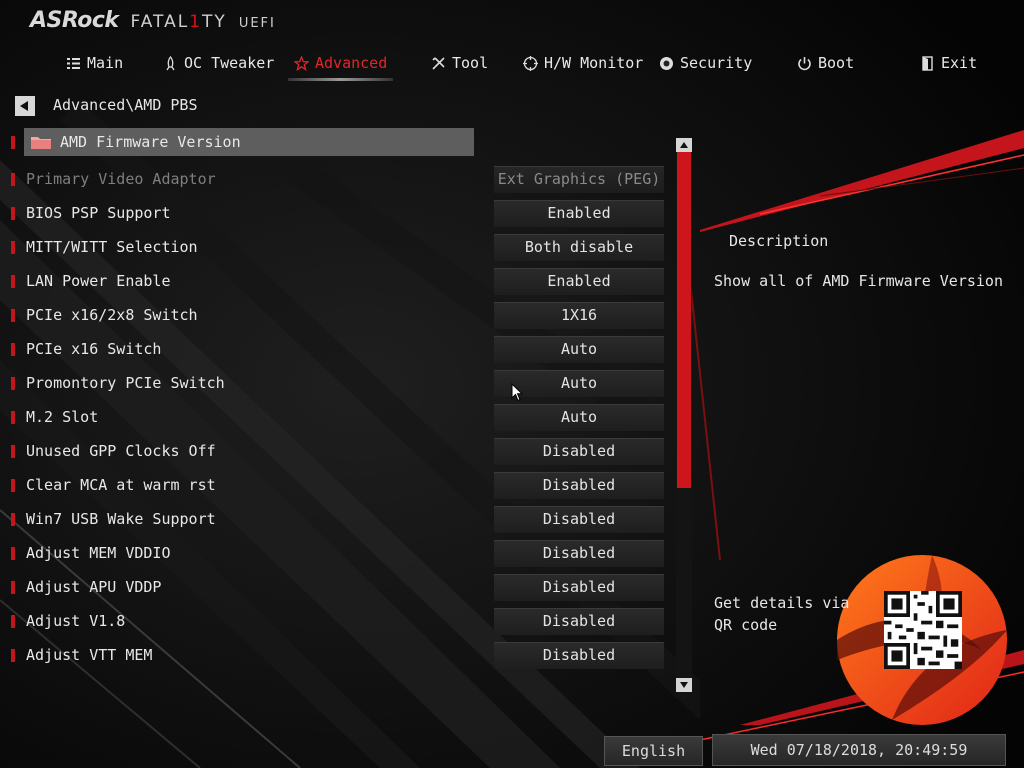 The width and height of the screenshot is (1024, 768). What do you see at coordinates (517, 392) in the screenshot?
I see `mouse-cursor-icon` at bounding box center [517, 392].